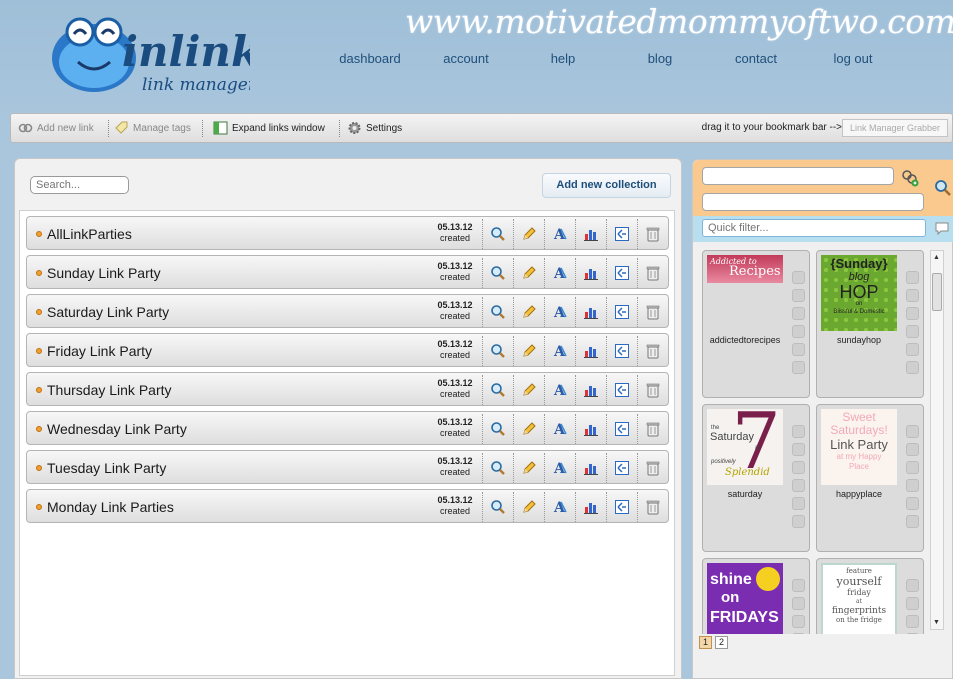  I want to click on collection-name: Wednesday Link Party, so click(117, 429).